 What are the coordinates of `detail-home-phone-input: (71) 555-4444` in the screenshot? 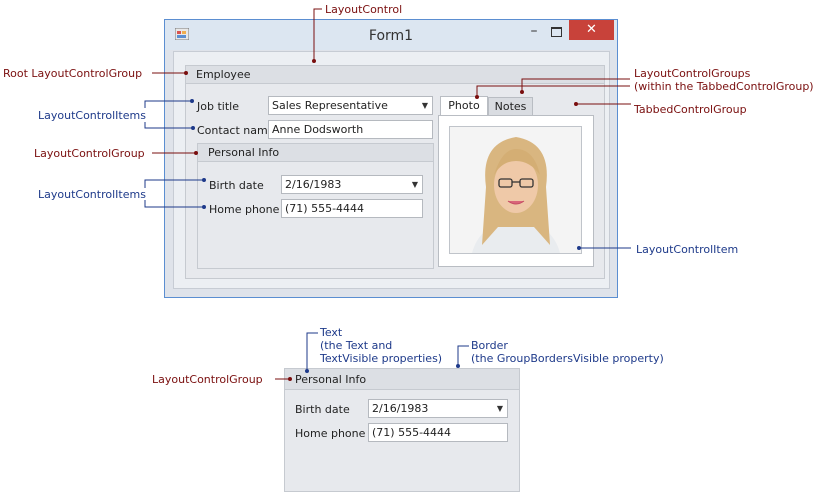 It's located at (438, 432).